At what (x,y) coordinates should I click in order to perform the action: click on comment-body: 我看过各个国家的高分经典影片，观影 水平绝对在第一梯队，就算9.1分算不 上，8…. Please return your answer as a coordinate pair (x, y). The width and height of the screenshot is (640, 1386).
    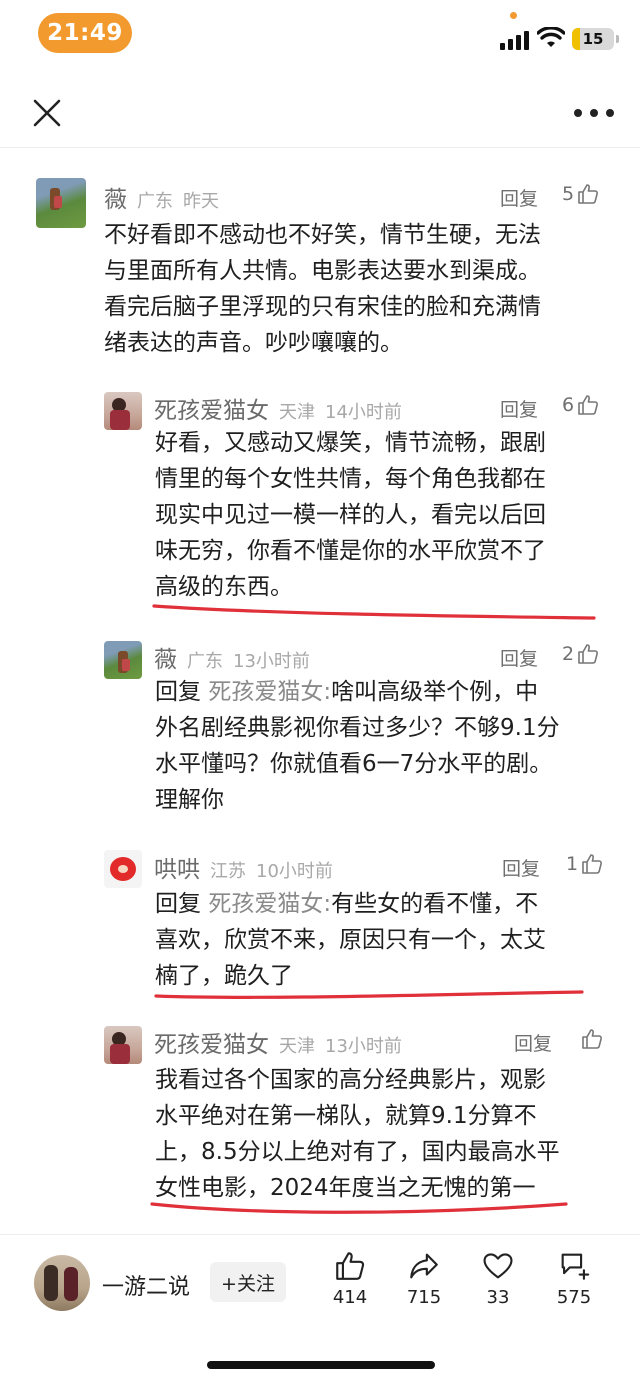
    Looking at the image, I should click on (357, 1134).